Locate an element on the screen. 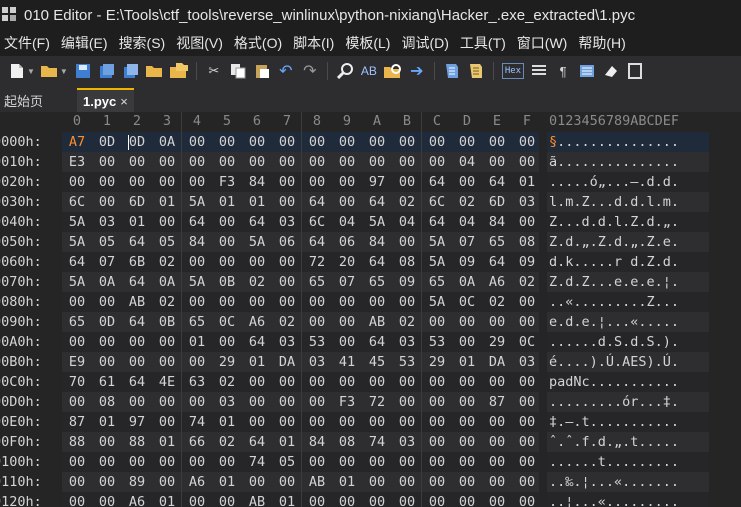 This screenshot has width=741, height=507. hex-byte: DA is located at coordinates (497, 362).